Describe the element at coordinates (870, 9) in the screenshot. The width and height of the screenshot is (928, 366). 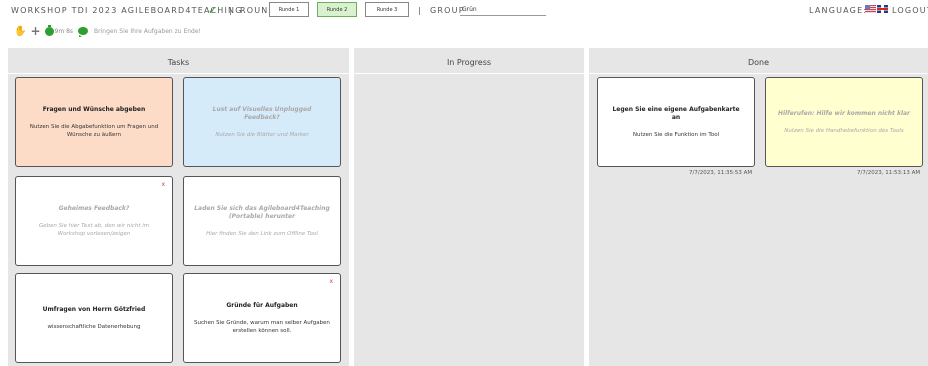
I see `us-flag-icon` at that location.